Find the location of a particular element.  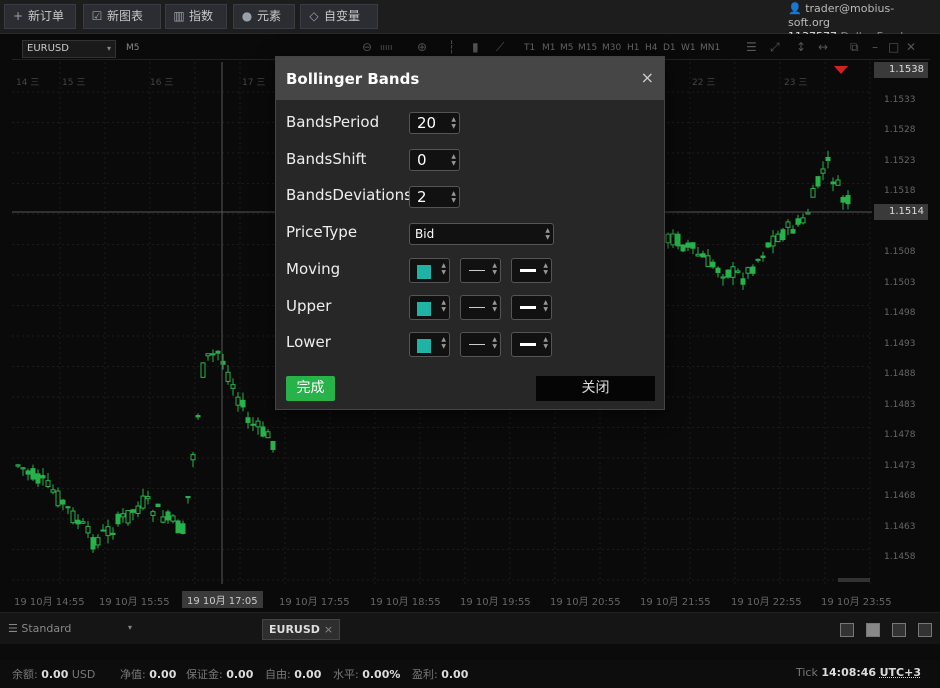

price-tick-label: 1.1533 is located at coordinates (900, 99).